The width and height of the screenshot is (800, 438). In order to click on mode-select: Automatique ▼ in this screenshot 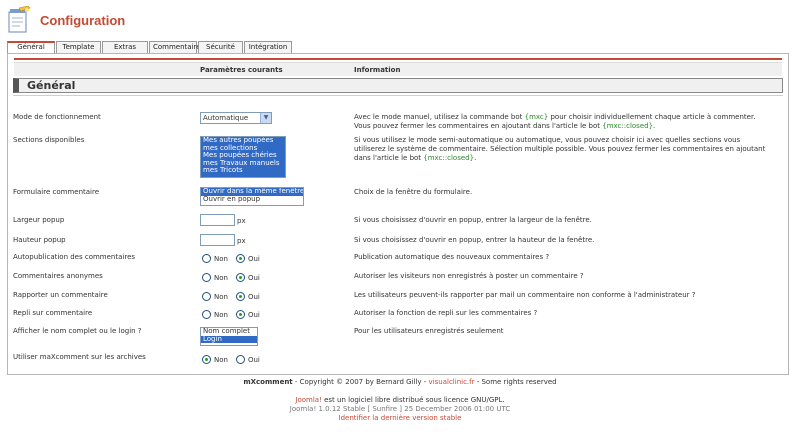, I will do `click(236, 118)`.